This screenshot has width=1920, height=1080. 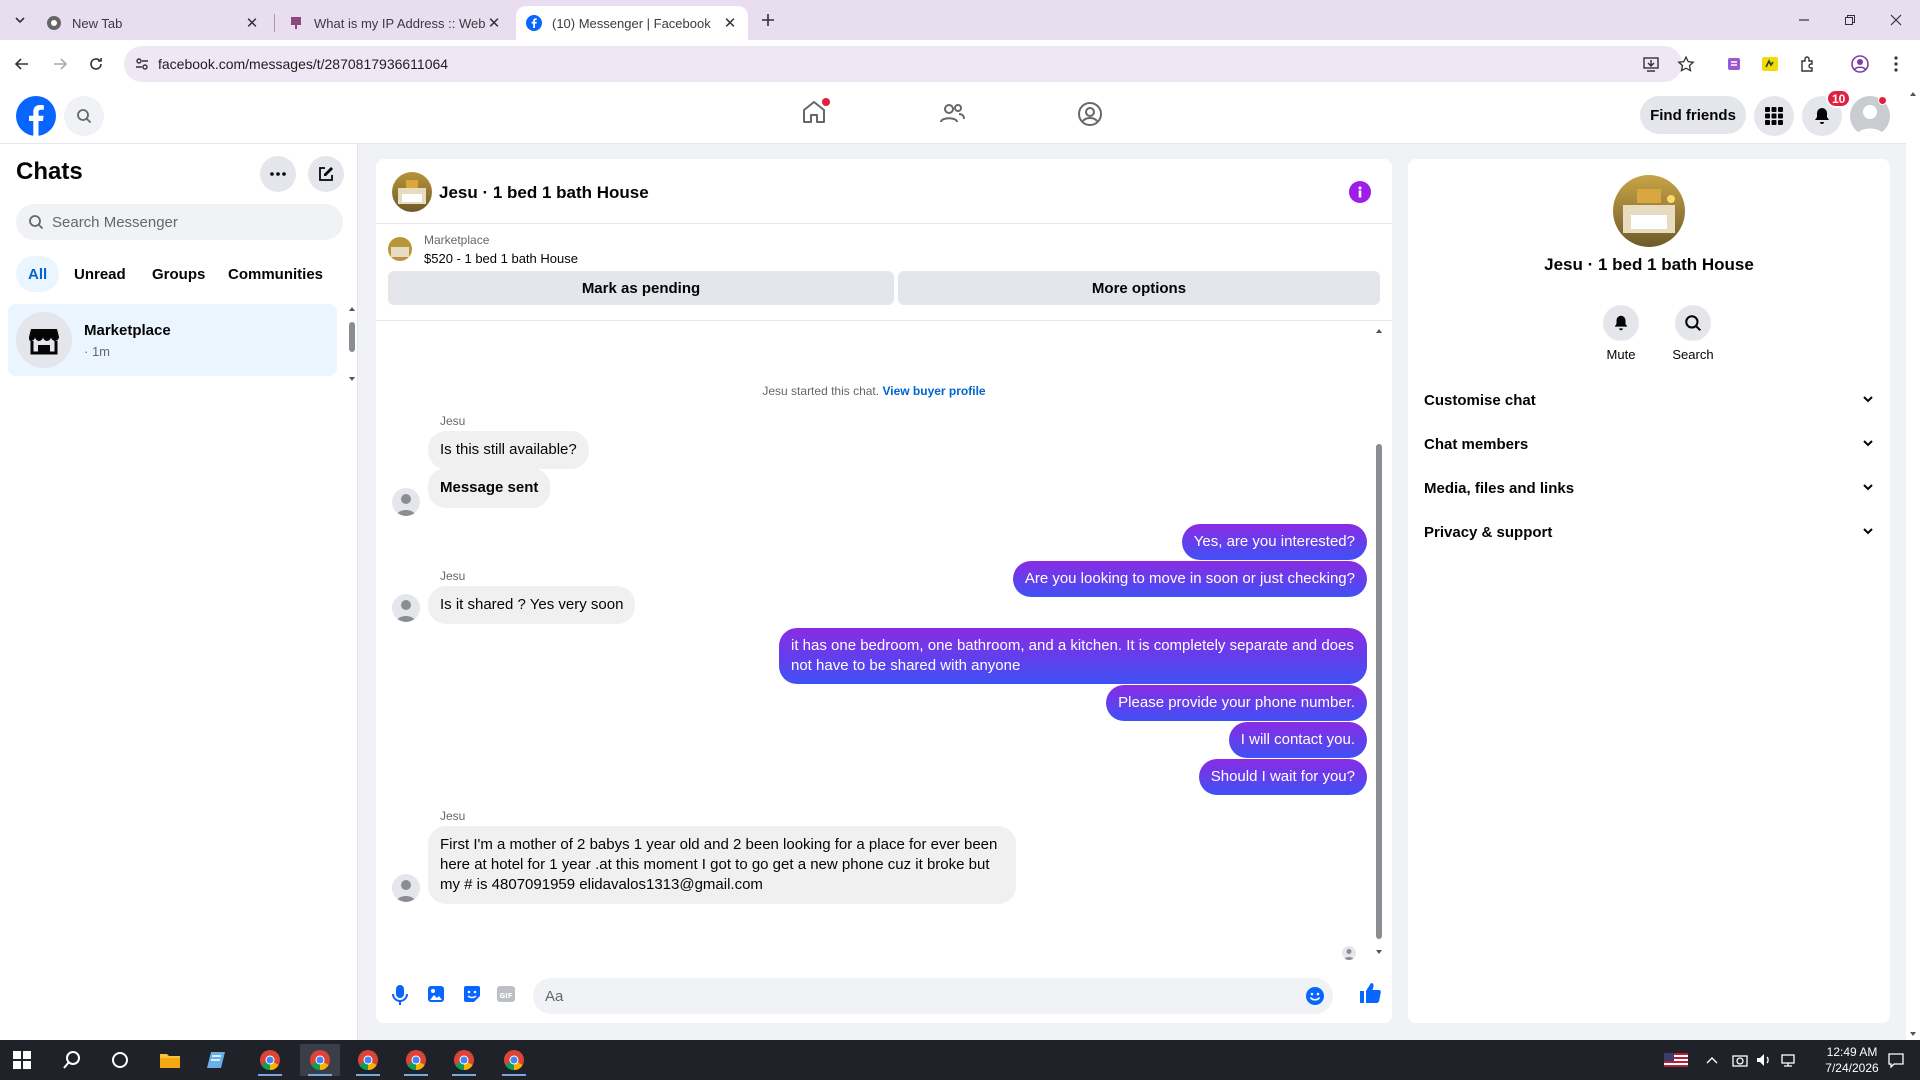 I want to click on filter-groups: Groups, so click(x=178, y=274).